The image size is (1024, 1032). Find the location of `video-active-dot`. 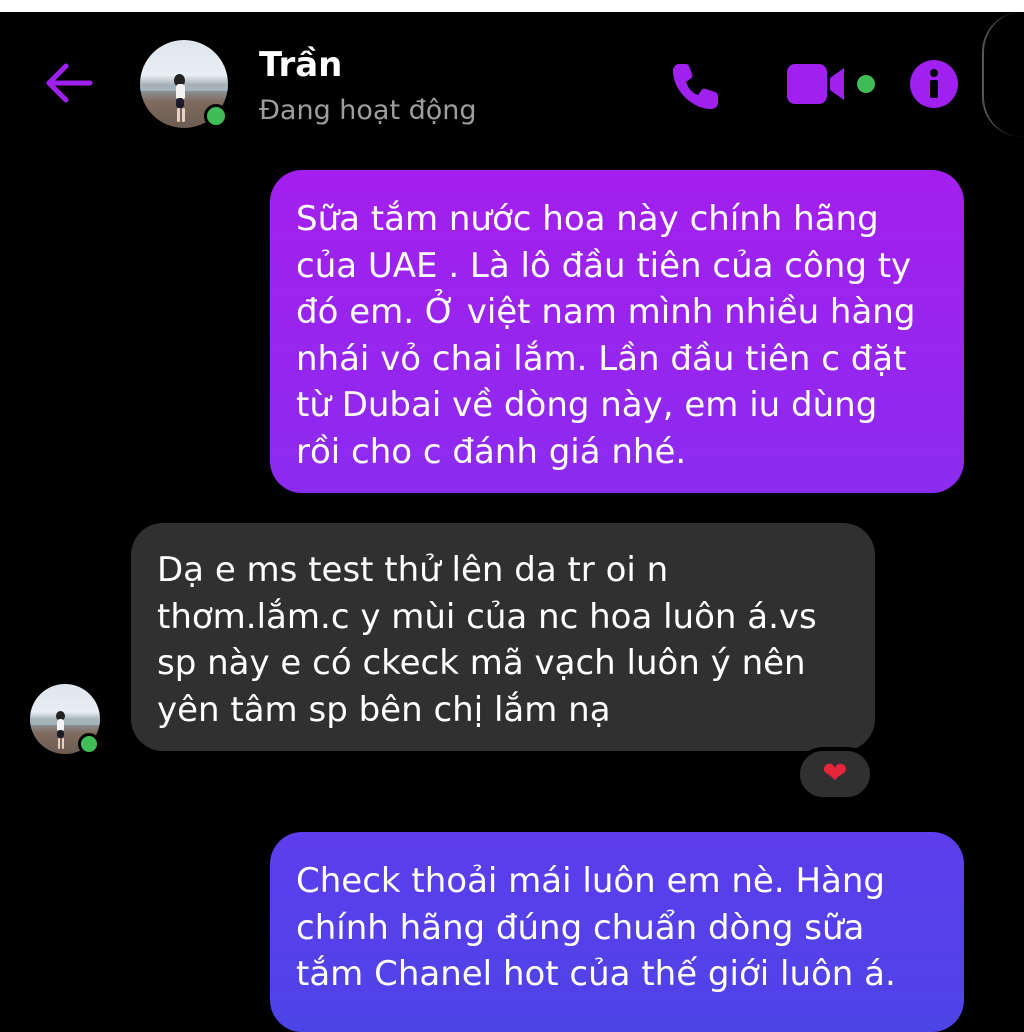

video-active-dot is located at coordinates (866, 84).